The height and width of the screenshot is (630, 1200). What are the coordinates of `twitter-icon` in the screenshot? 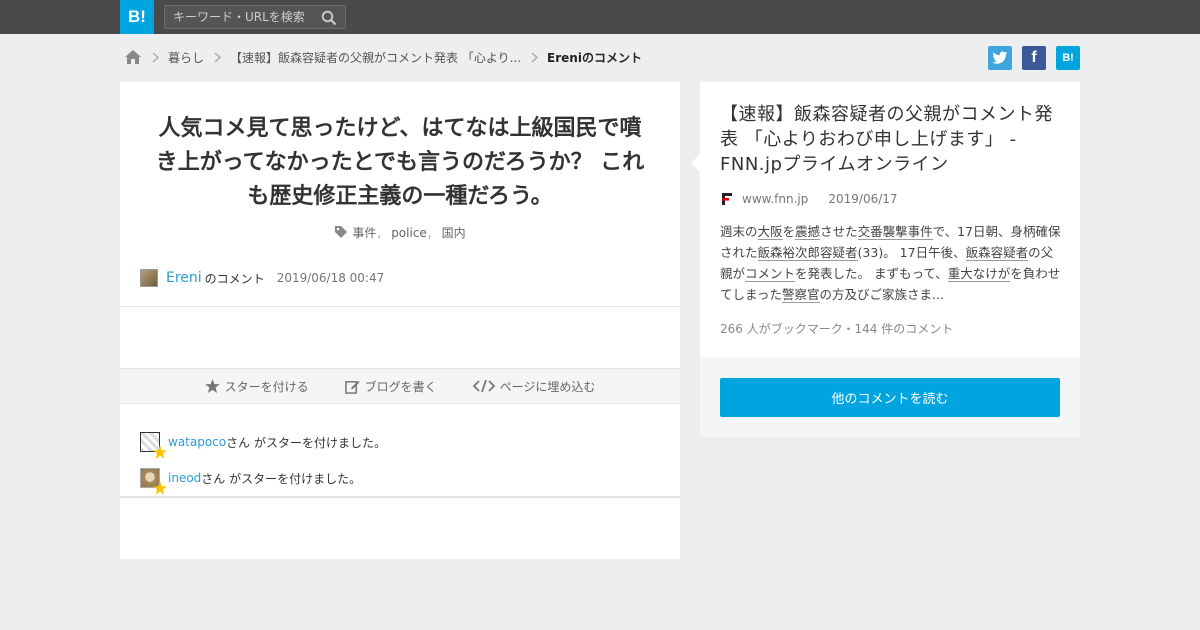 It's located at (1000, 57).